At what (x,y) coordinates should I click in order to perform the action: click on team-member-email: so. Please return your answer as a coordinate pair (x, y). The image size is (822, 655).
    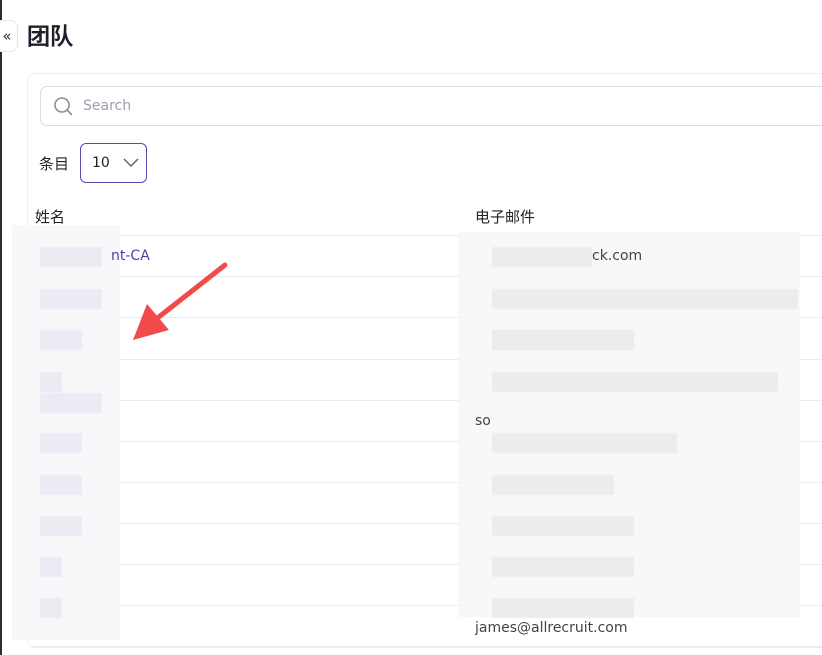
    Looking at the image, I should click on (483, 421).